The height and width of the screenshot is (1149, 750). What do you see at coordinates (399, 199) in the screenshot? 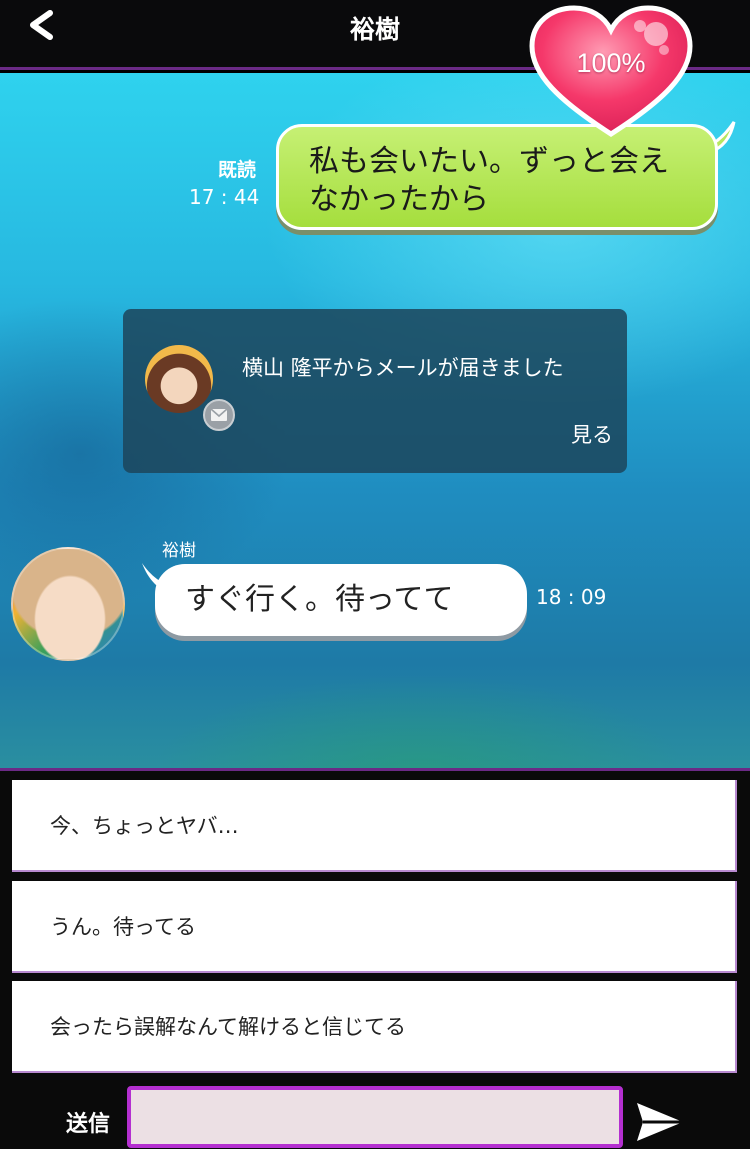
I see `message-text-line: なかったから` at bounding box center [399, 199].